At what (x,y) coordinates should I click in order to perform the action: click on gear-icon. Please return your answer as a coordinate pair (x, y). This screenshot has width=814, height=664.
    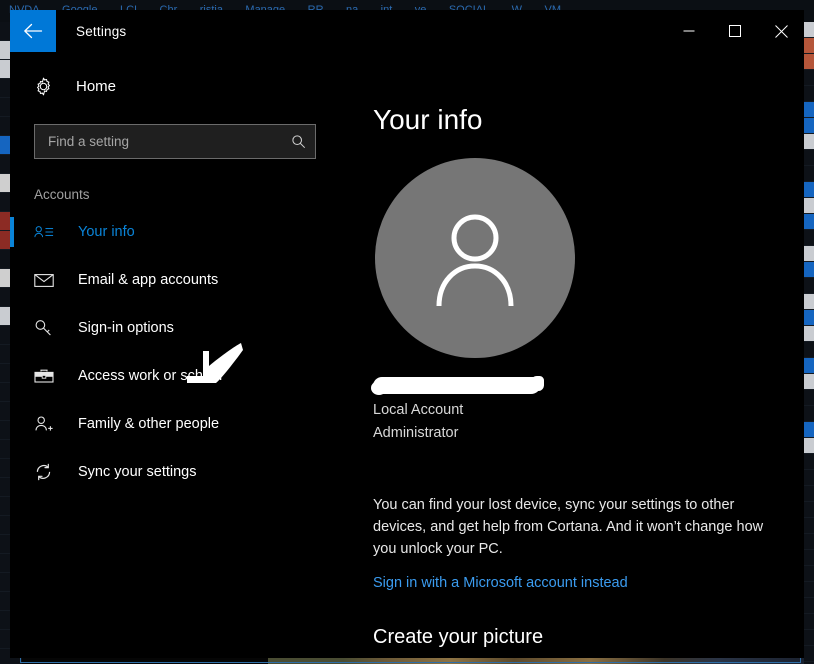
    Looking at the image, I should click on (45, 86).